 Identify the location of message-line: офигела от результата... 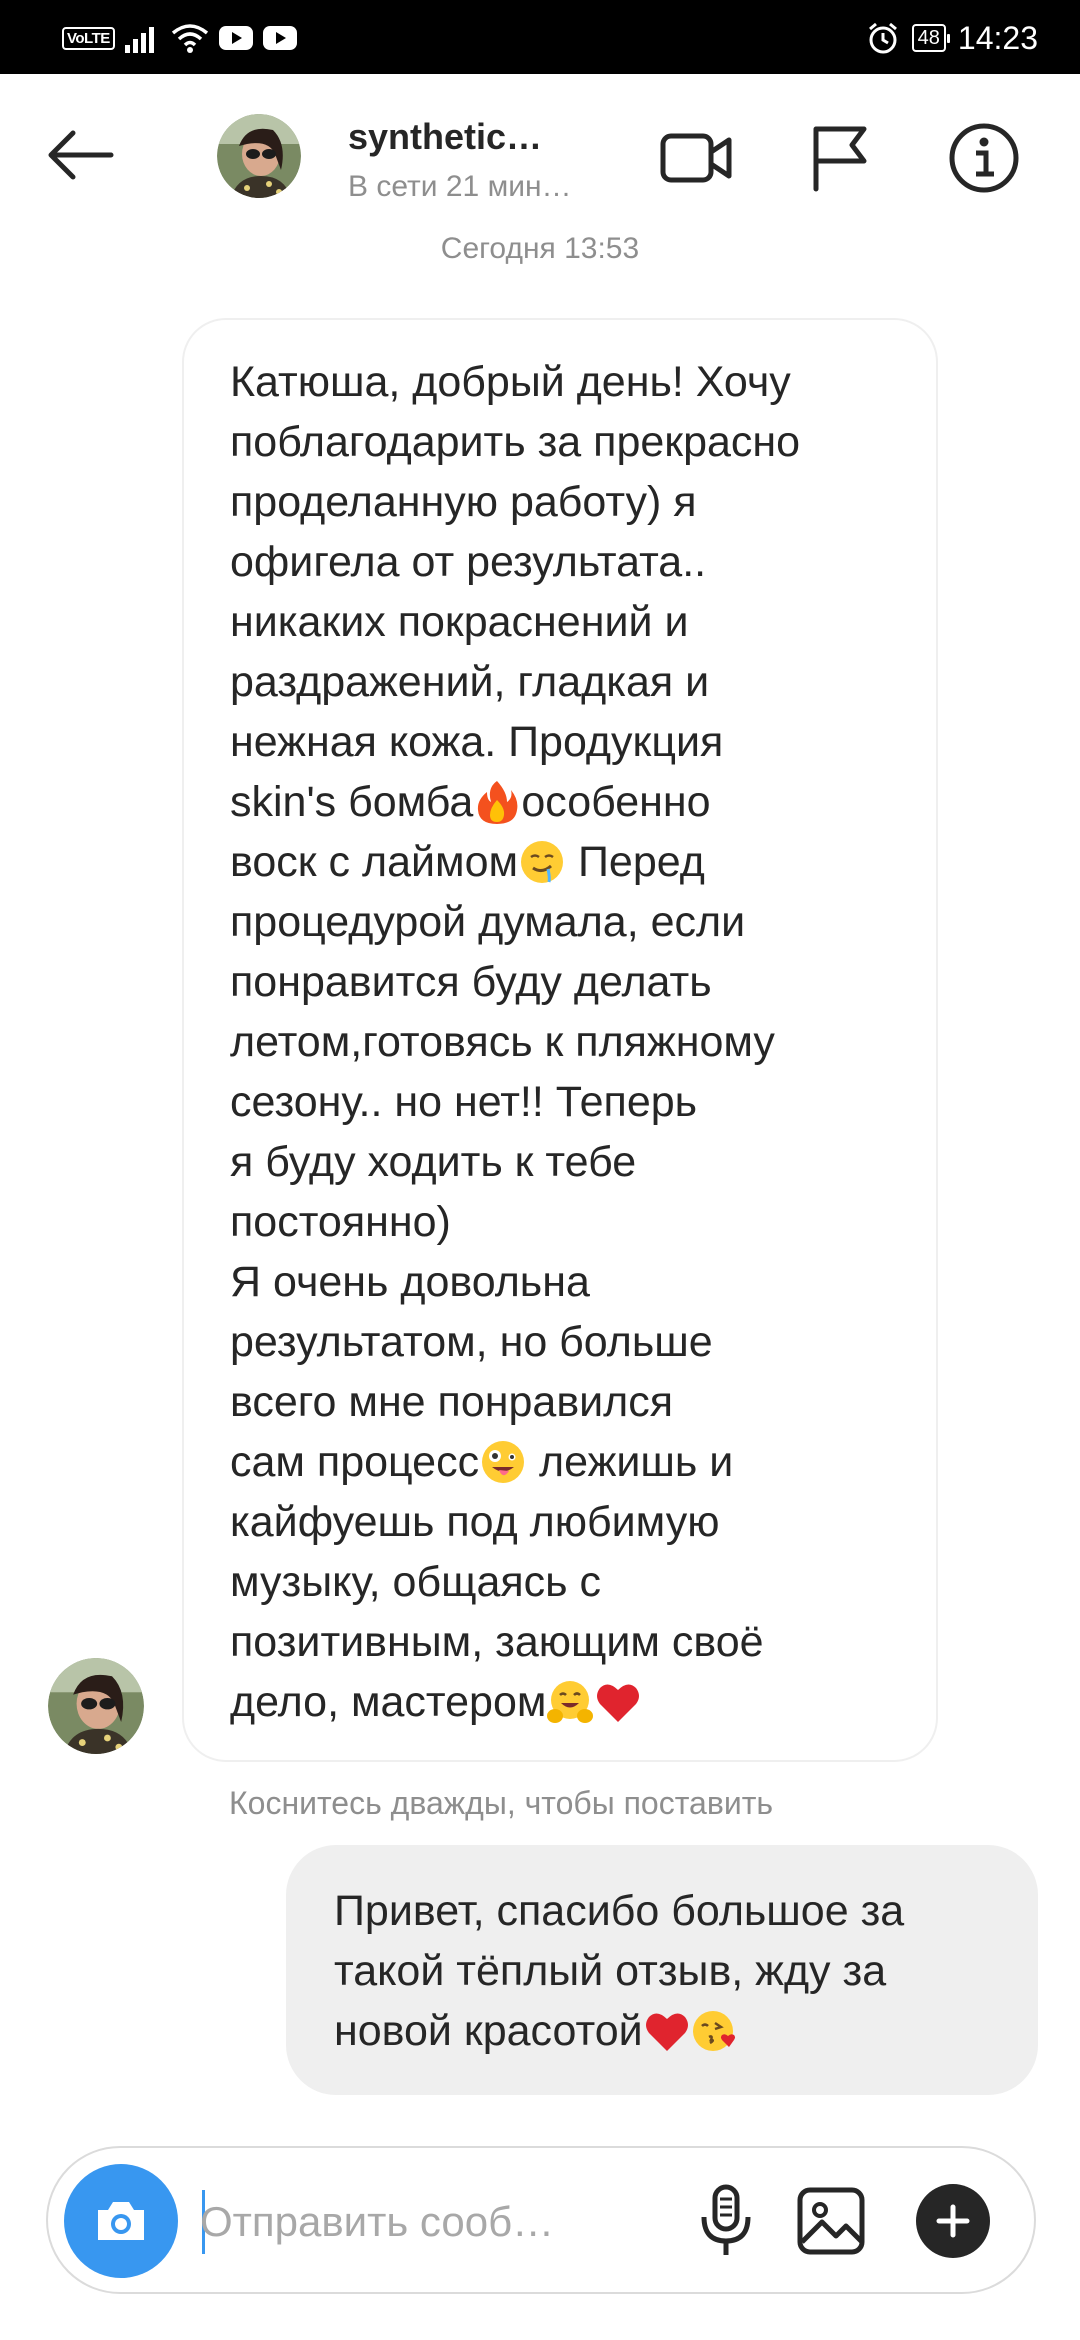
(570, 562).